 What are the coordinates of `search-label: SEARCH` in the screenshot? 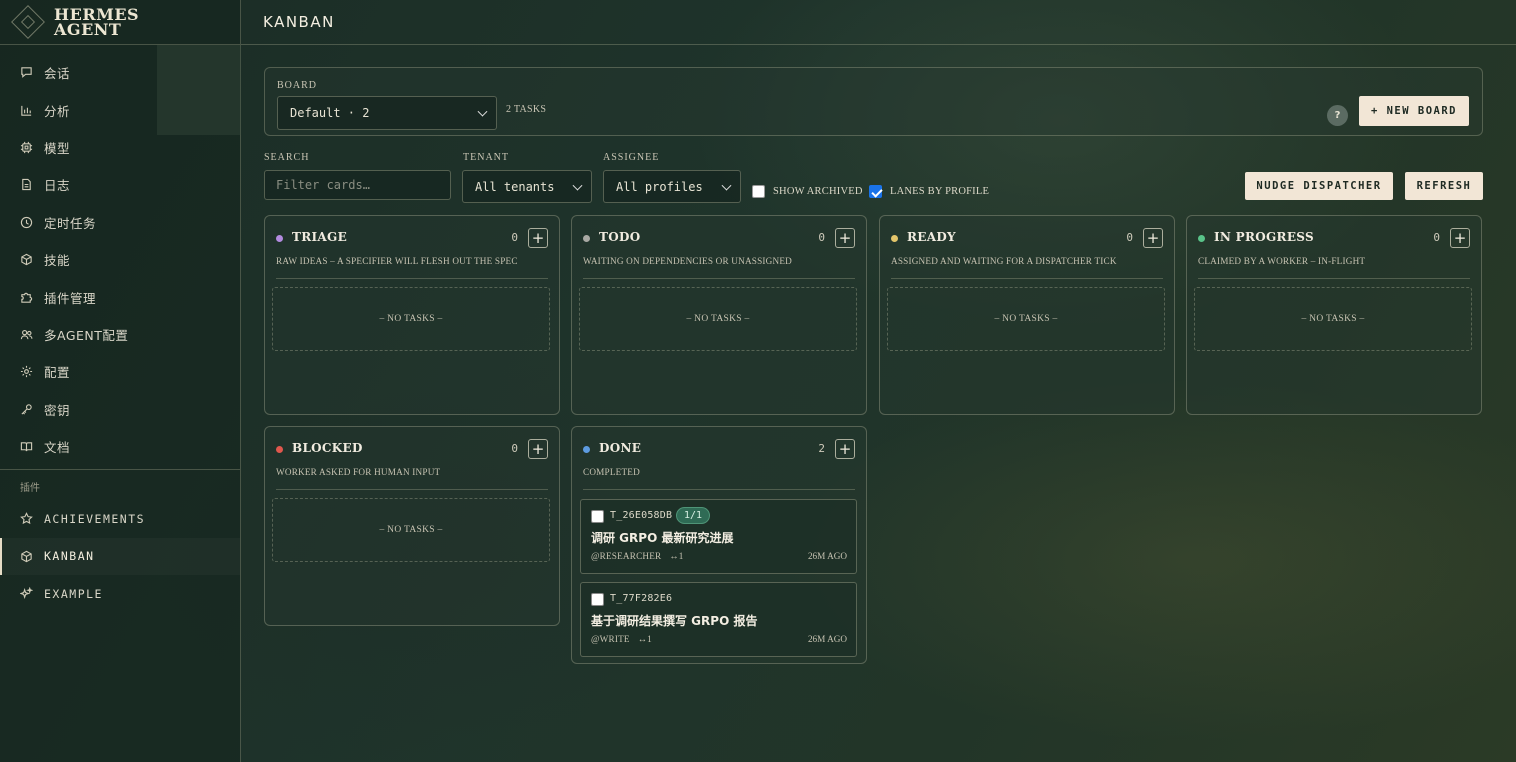 It's located at (287, 157).